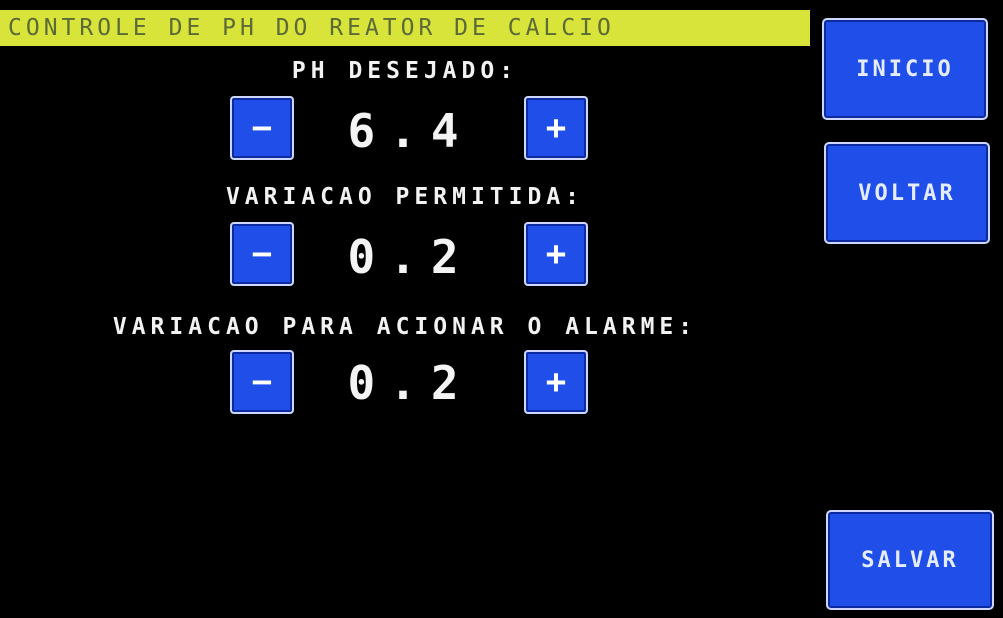  I want to click on ph-desired-value: 6.4, so click(410, 131).